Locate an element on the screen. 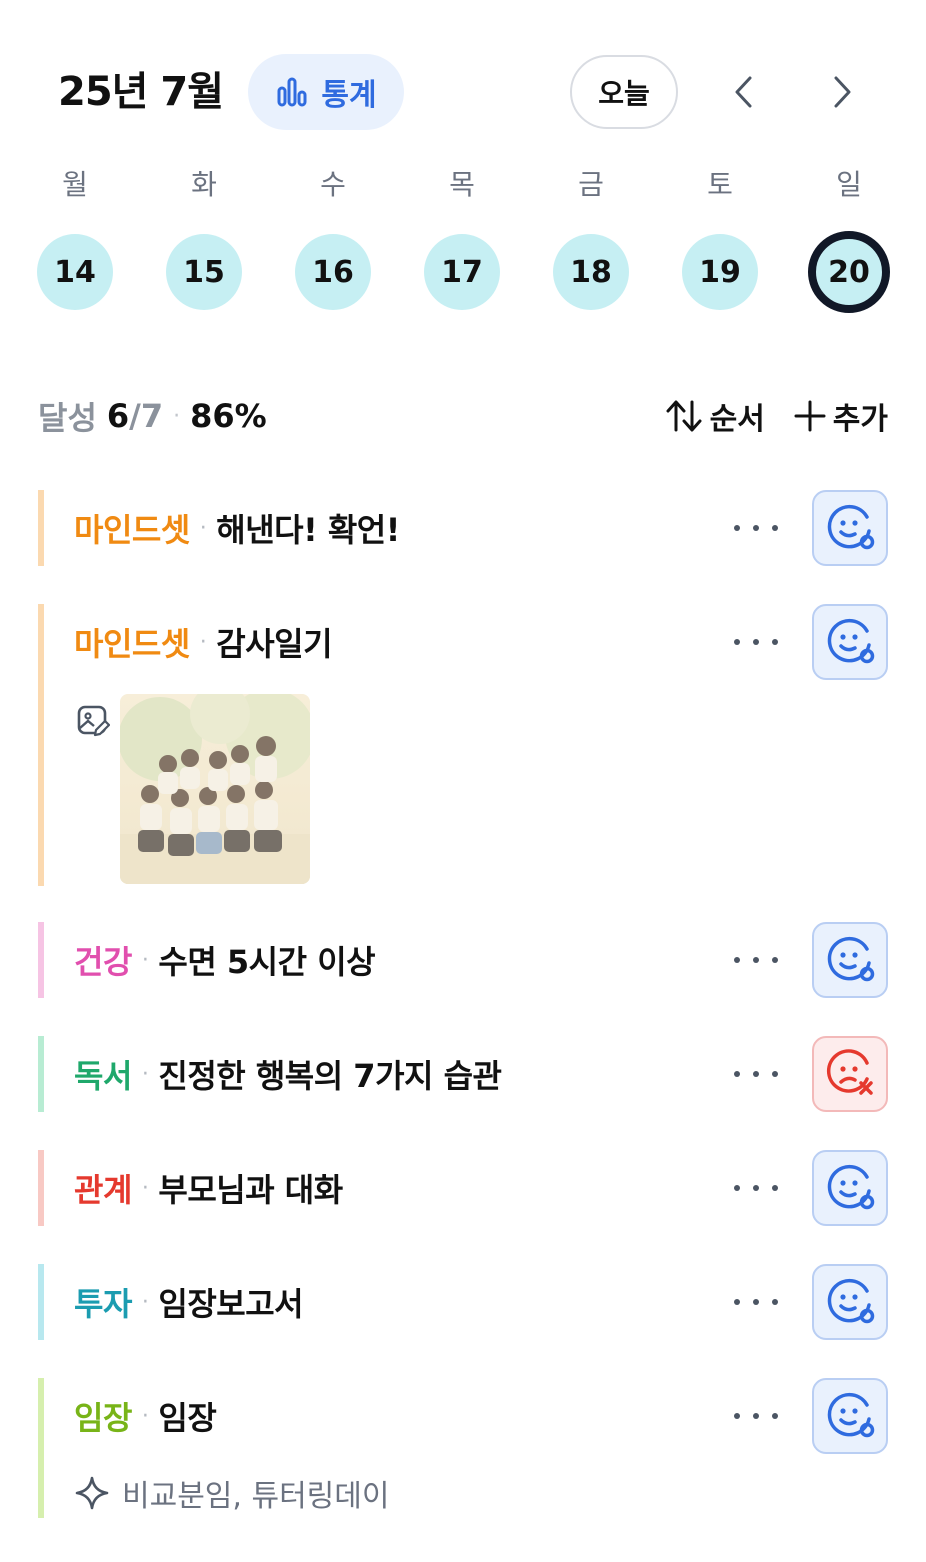 The width and height of the screenshot is (926, 1562). today-button: 오늘 is located at coordinates (624, 92).